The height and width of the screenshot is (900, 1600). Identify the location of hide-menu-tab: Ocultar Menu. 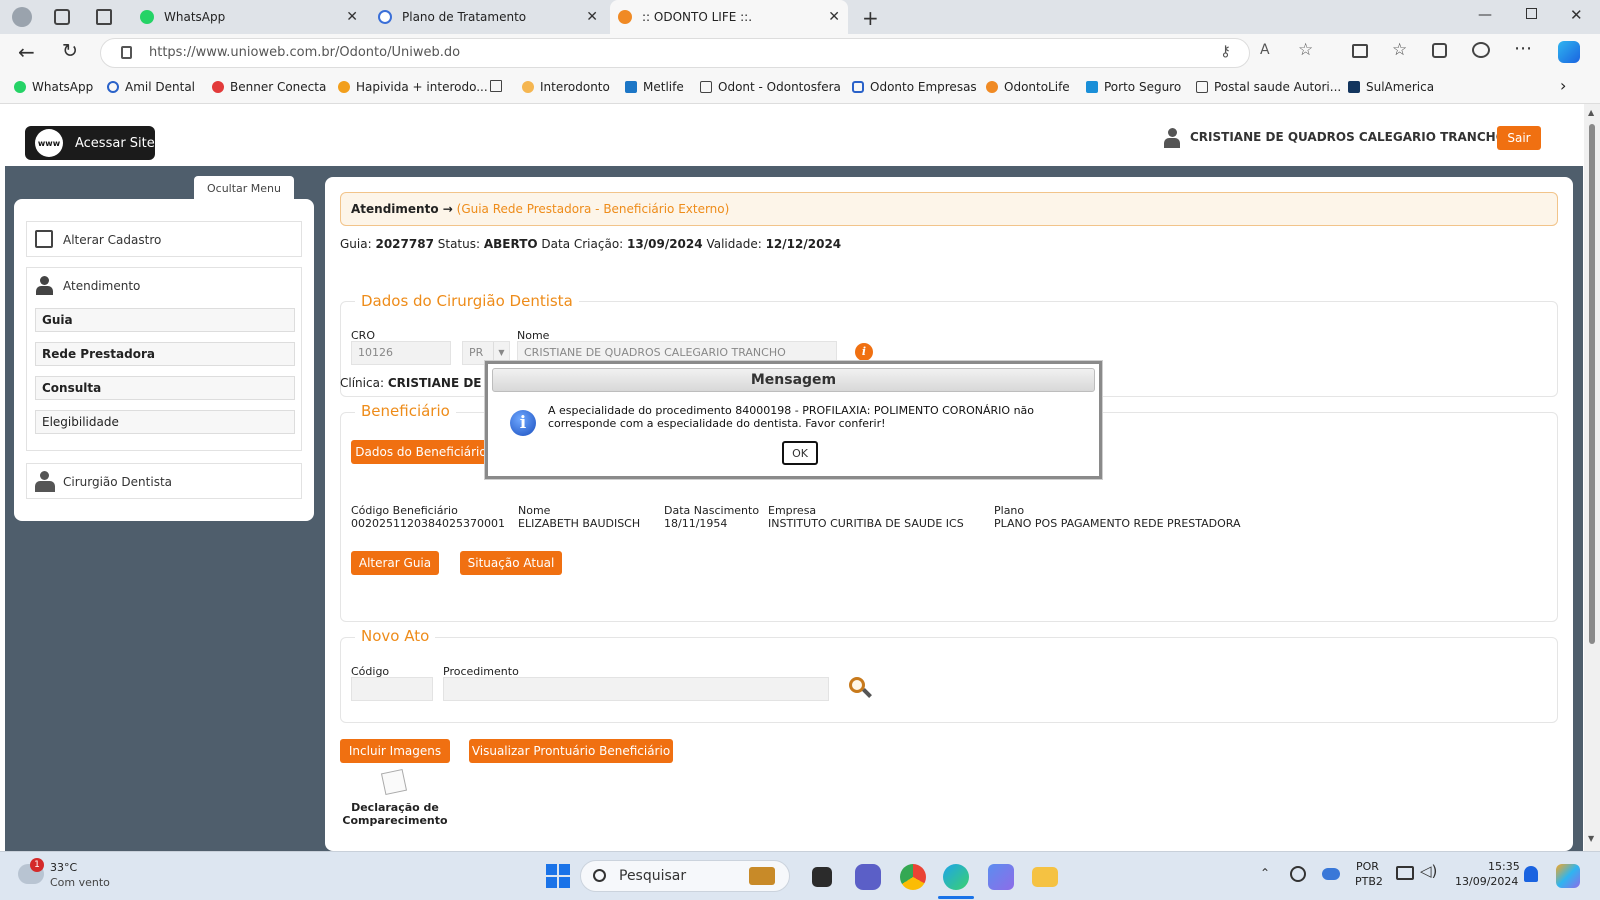
(244, 188).